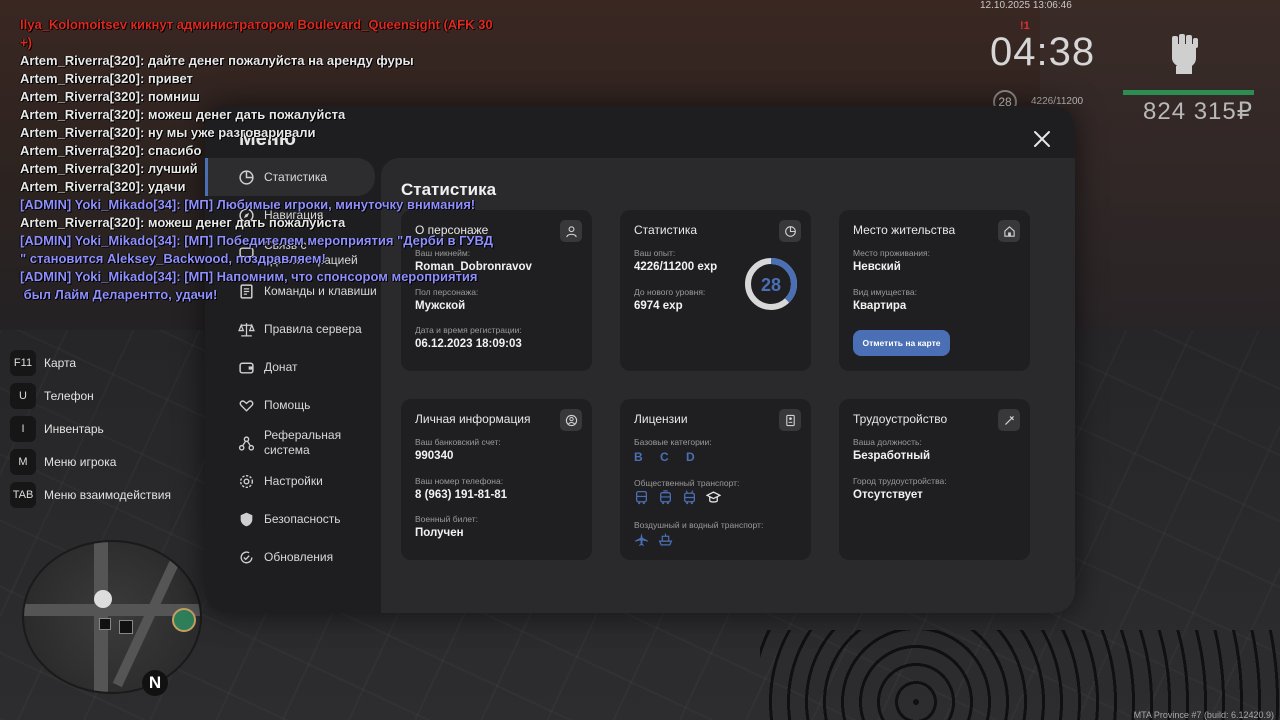 The image size is (1280, 720). Describe the element at coordinates (74, 428) in the screenshot. I see `keybind-label: Инвентарь` at that location.